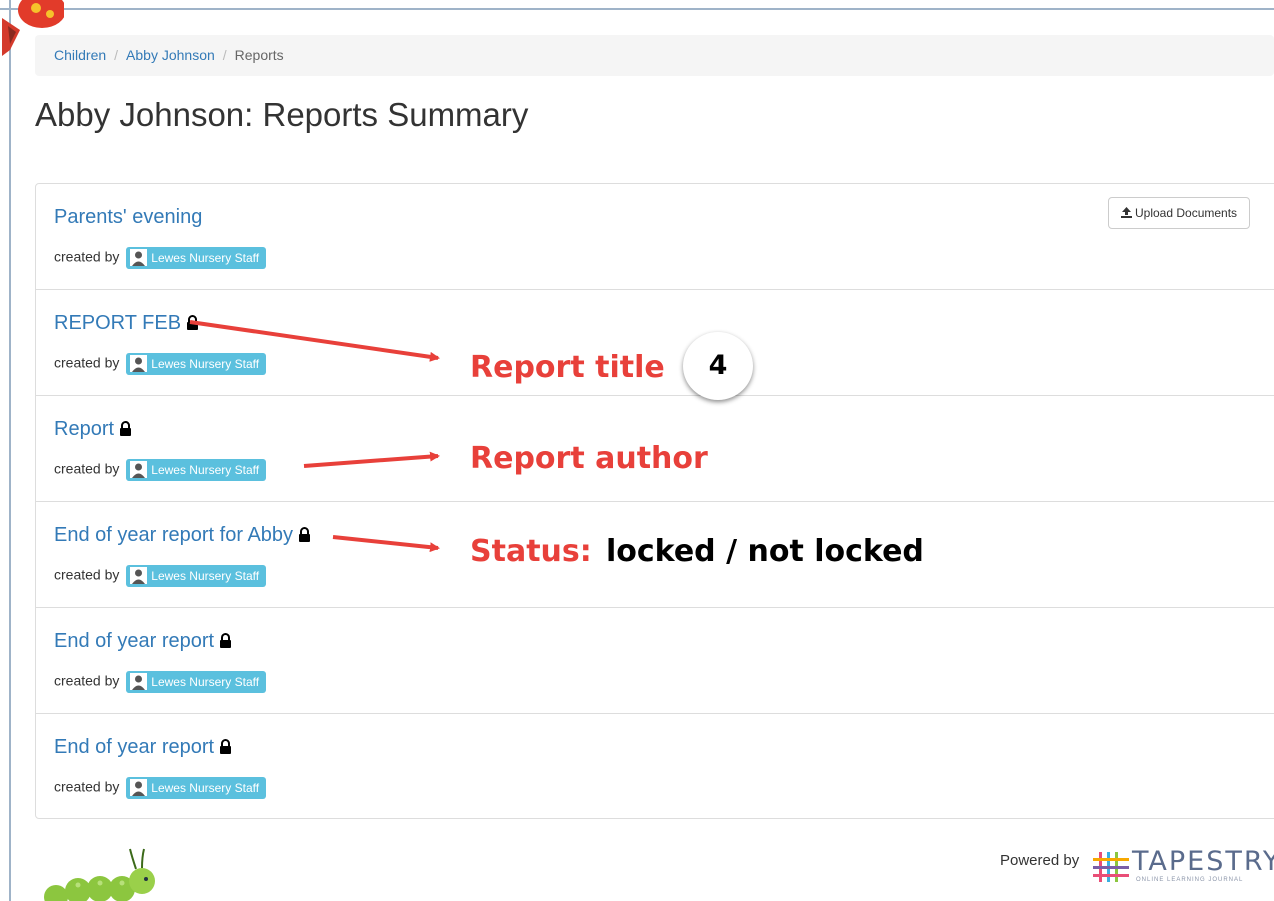 The width and height of the screenshot is (1274, 901). What do you see at coordinates (118, 323) in the screenshot?
I see `report-title-text: REPORT FEB` at bounding box center [118, 323].